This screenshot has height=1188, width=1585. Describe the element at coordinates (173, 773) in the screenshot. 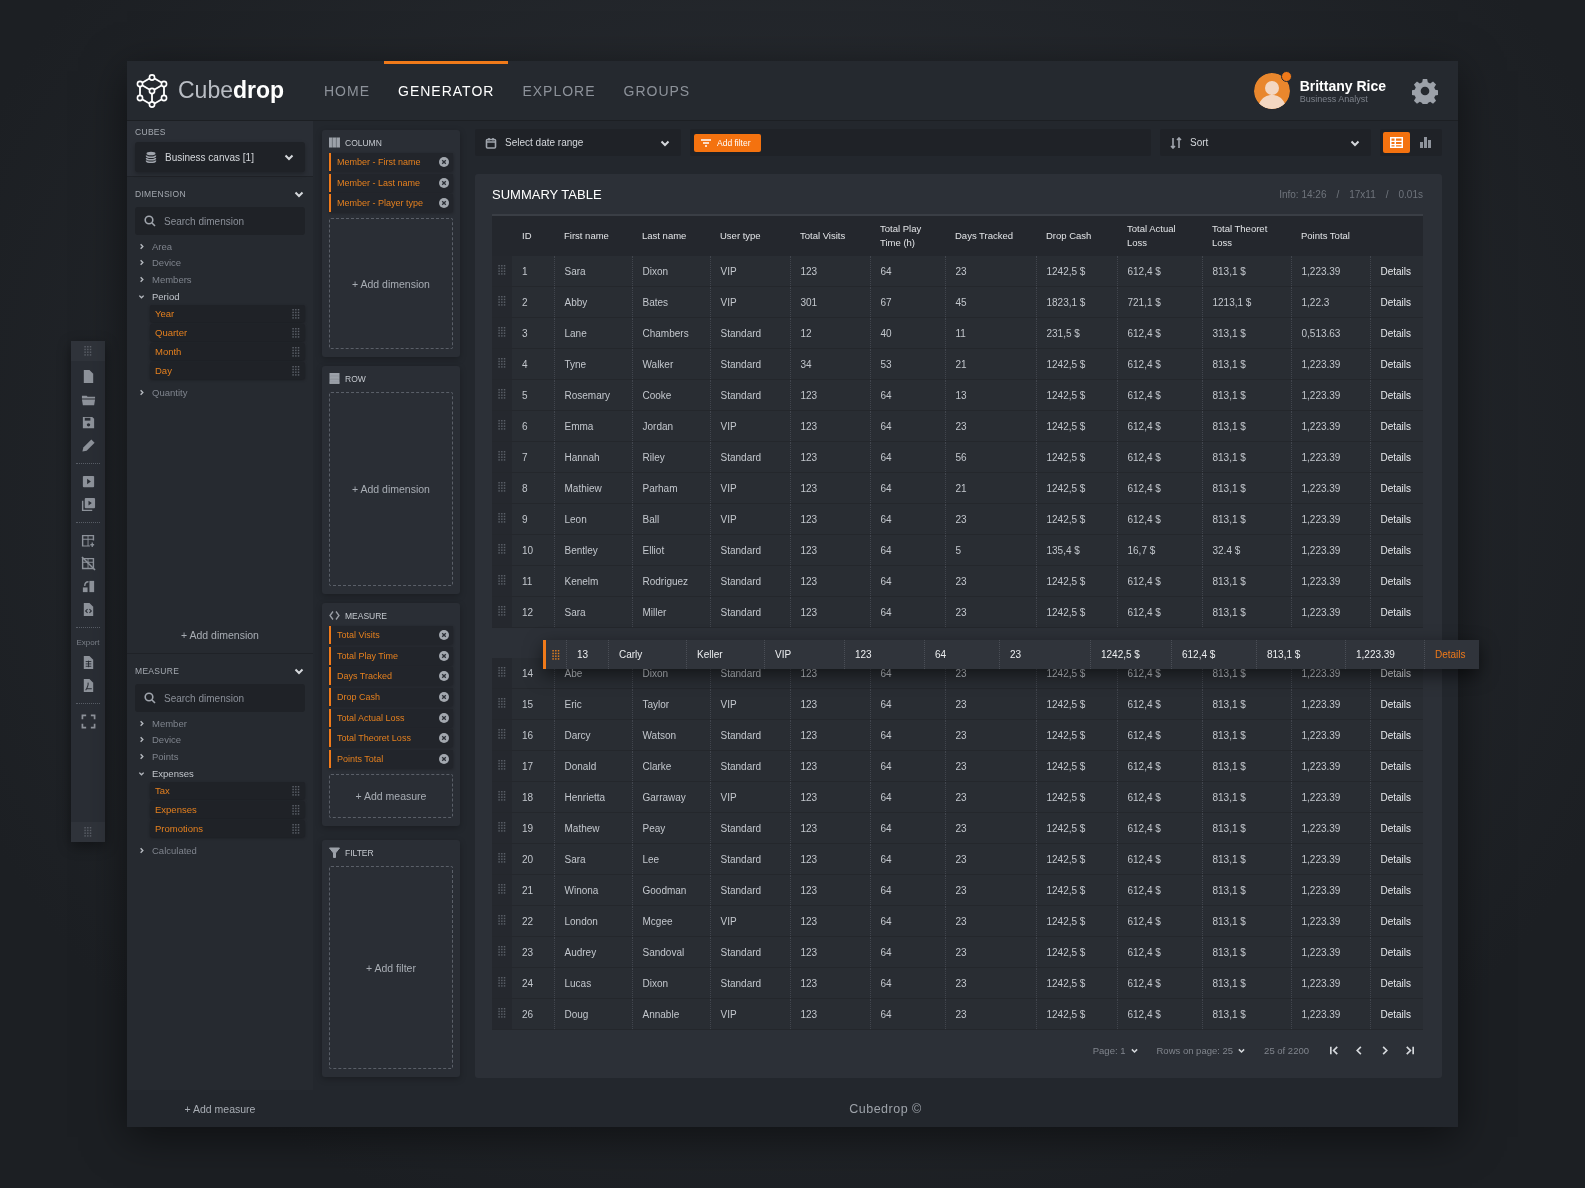

I see `tree-item: Expenses` at that location.